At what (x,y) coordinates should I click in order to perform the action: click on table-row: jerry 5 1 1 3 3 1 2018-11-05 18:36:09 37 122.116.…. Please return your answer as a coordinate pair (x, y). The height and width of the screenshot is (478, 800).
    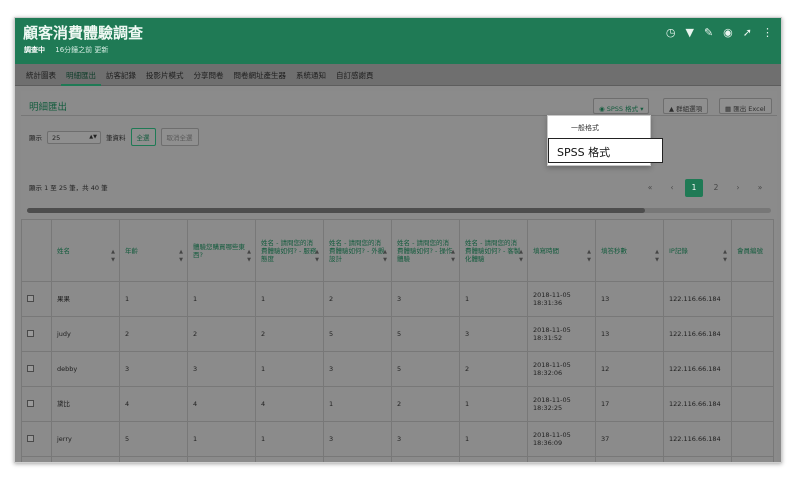
    Looking at the image, I should click on (397, 439).